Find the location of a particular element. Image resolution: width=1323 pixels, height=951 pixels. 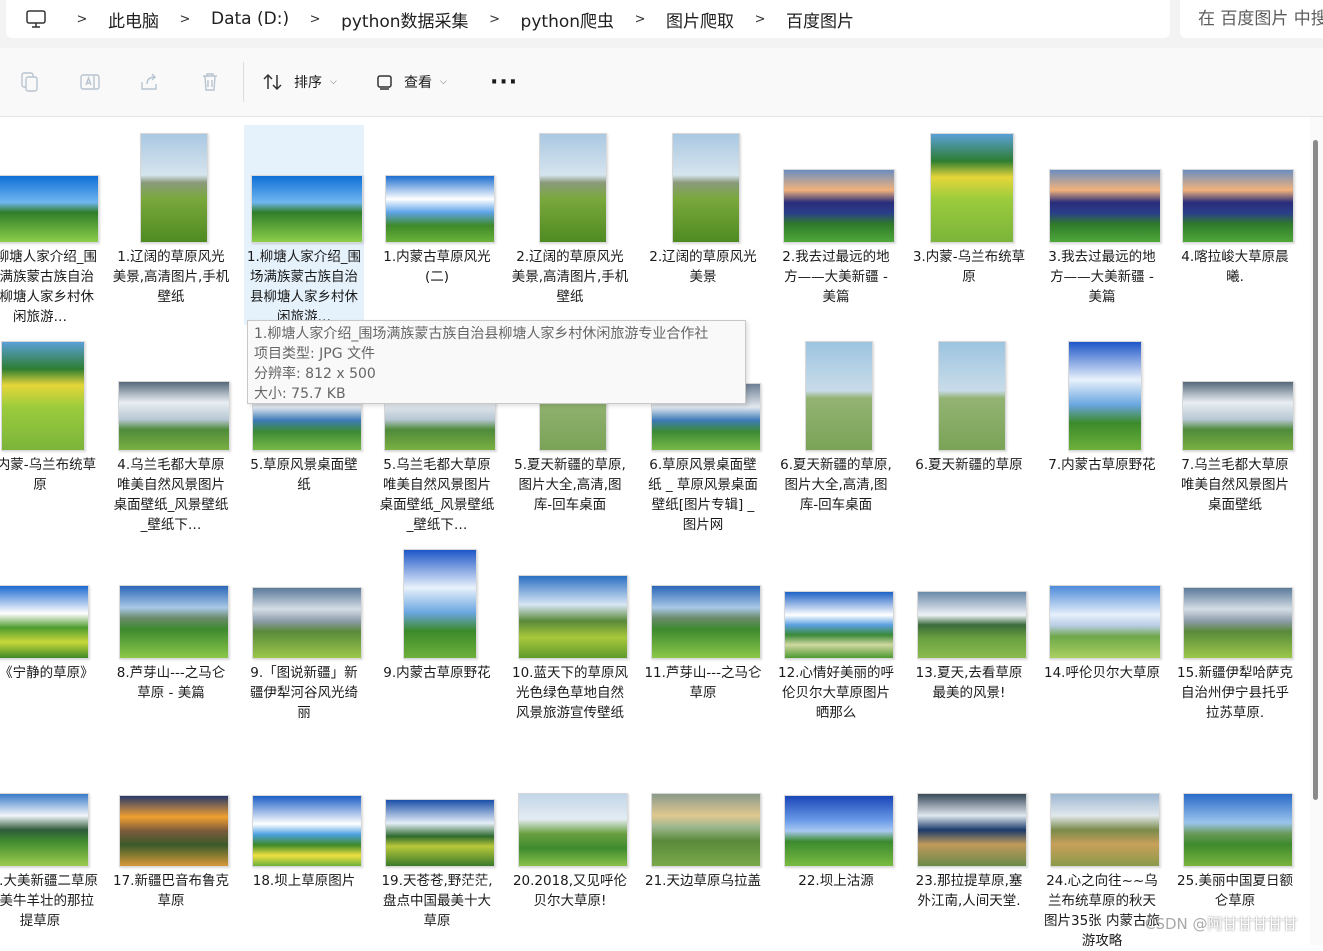

watermark: CSDN @阿甘甘甘甘甘 is located at coordinates (1221, 923).